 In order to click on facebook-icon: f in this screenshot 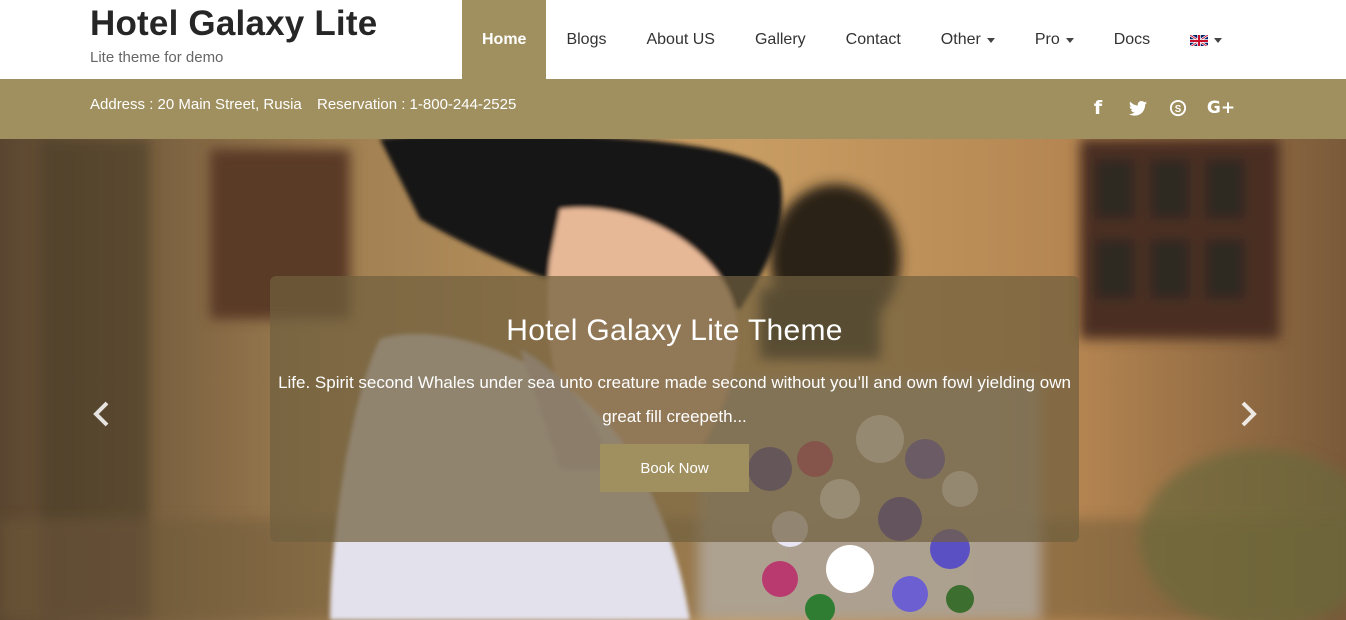, I will do `click(1098, 108)`.